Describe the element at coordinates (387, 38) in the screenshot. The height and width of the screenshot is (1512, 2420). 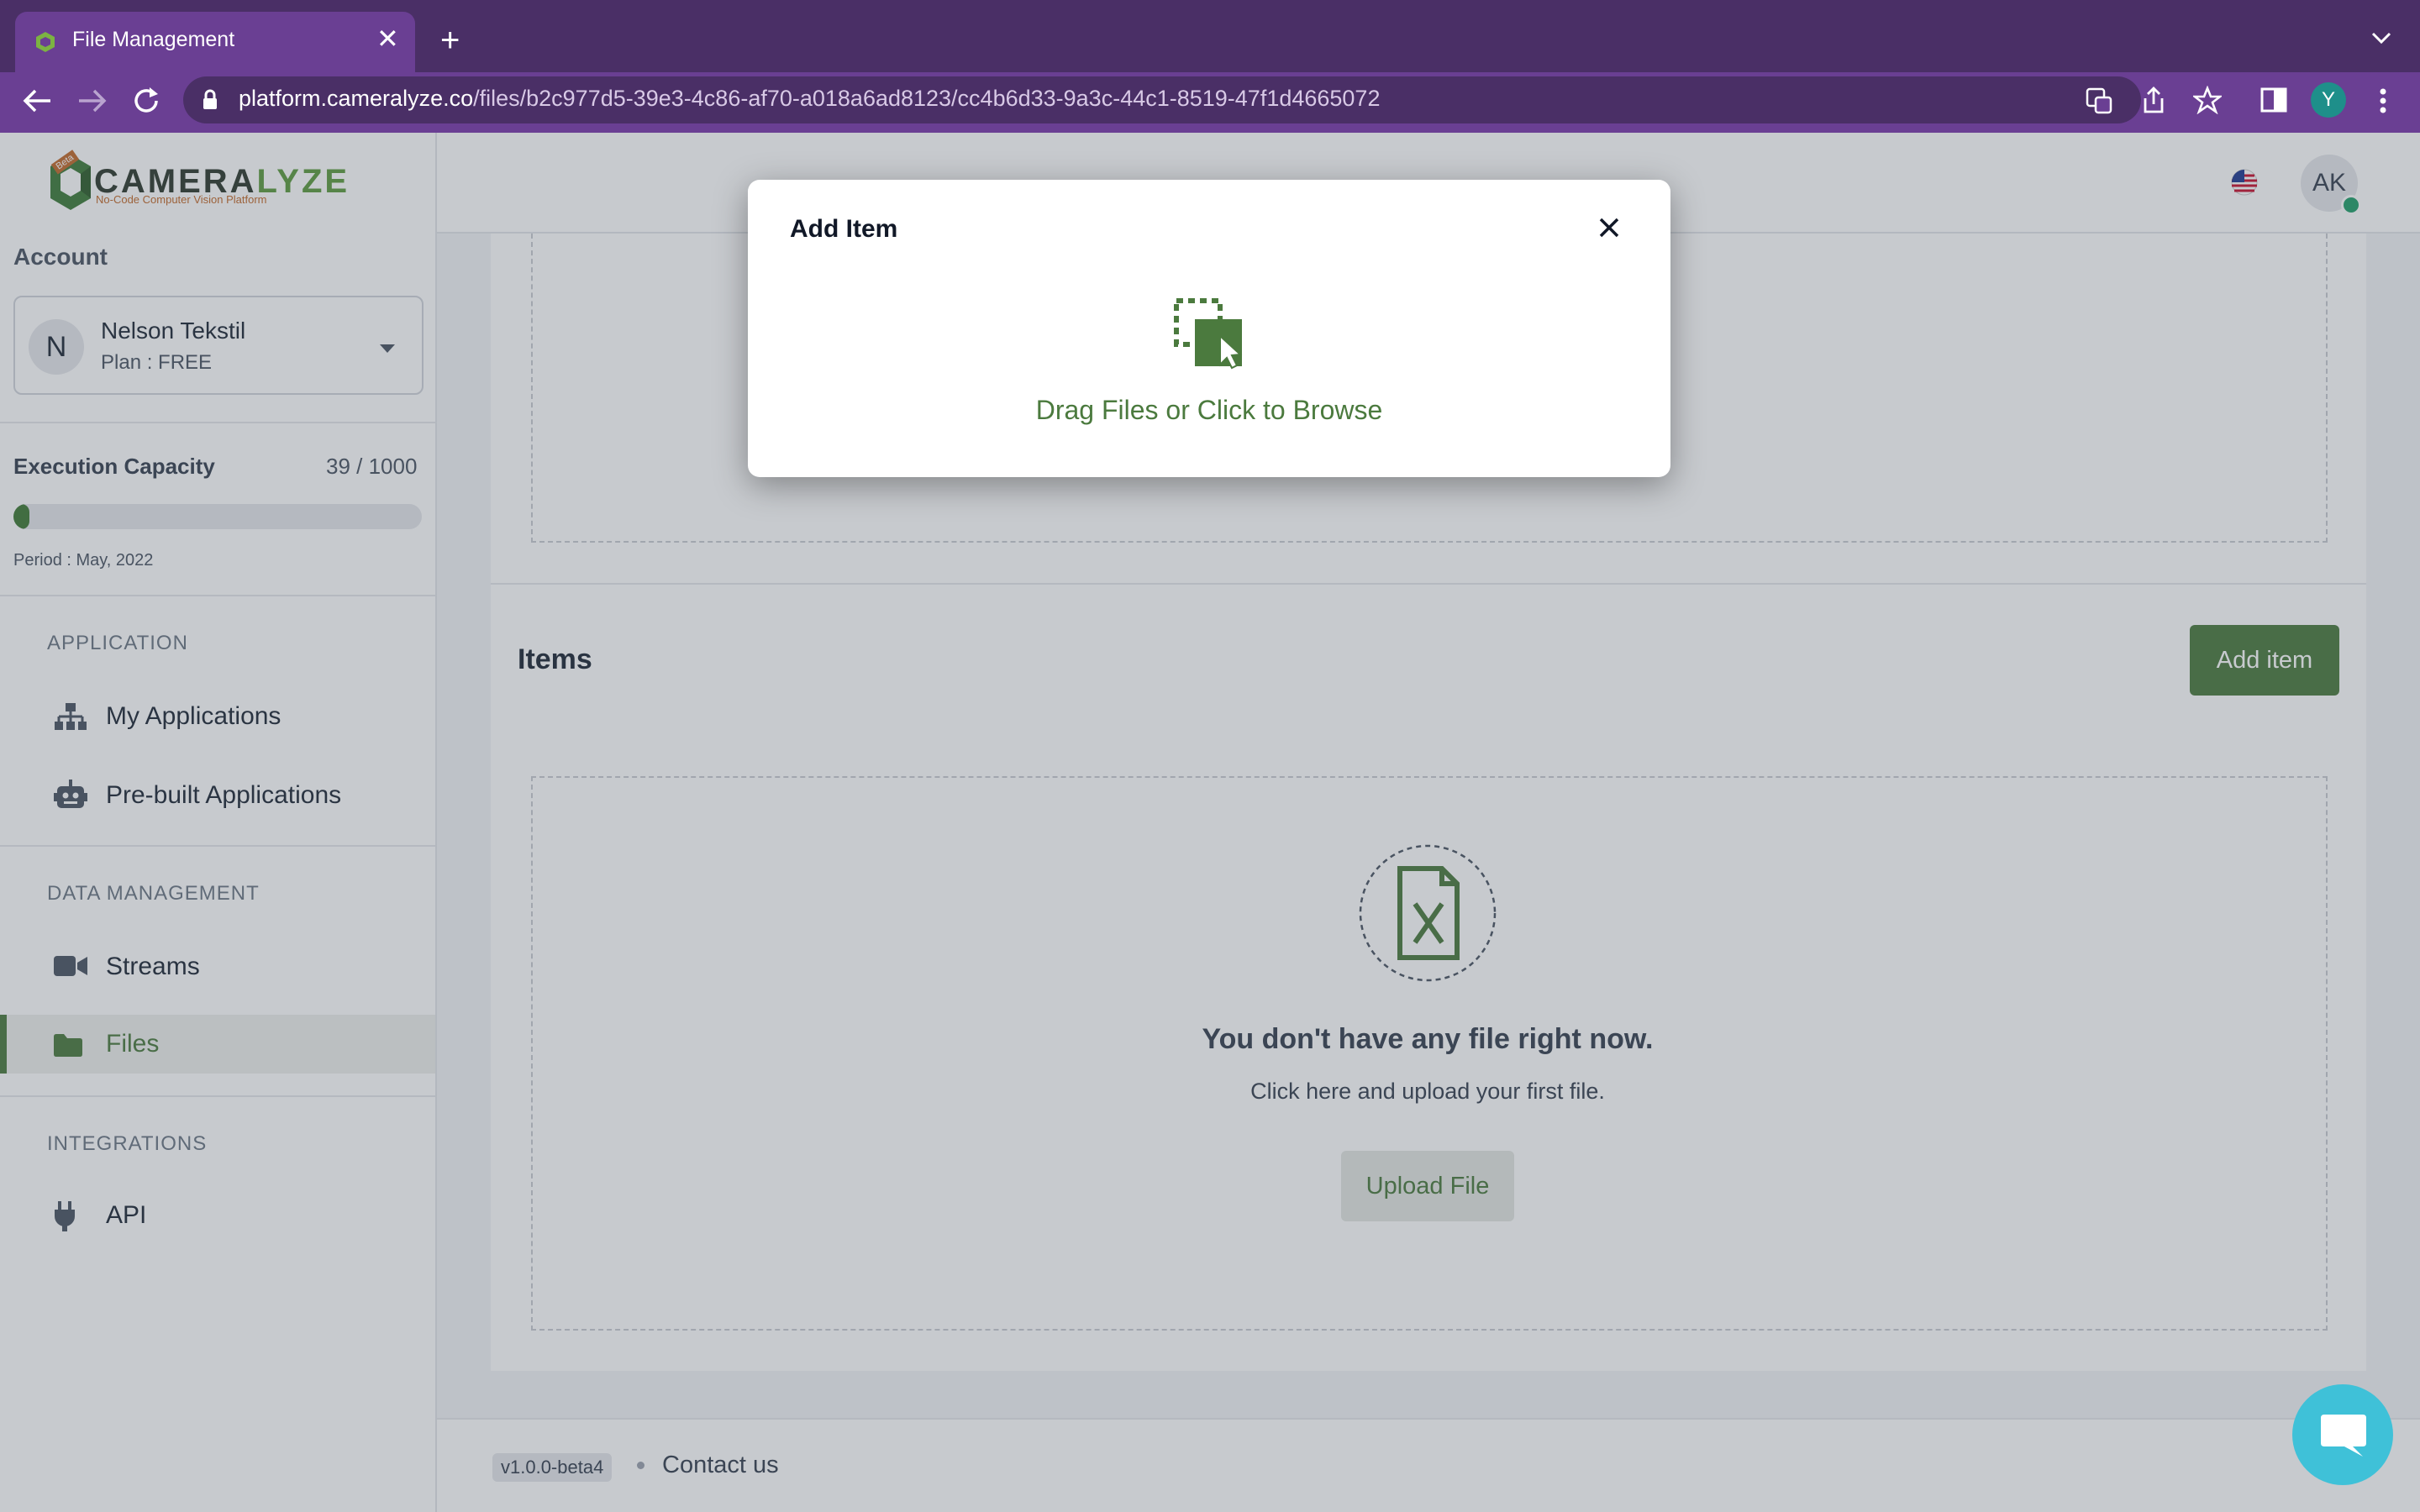
I see `tab-close-icon: ✕` at that location.